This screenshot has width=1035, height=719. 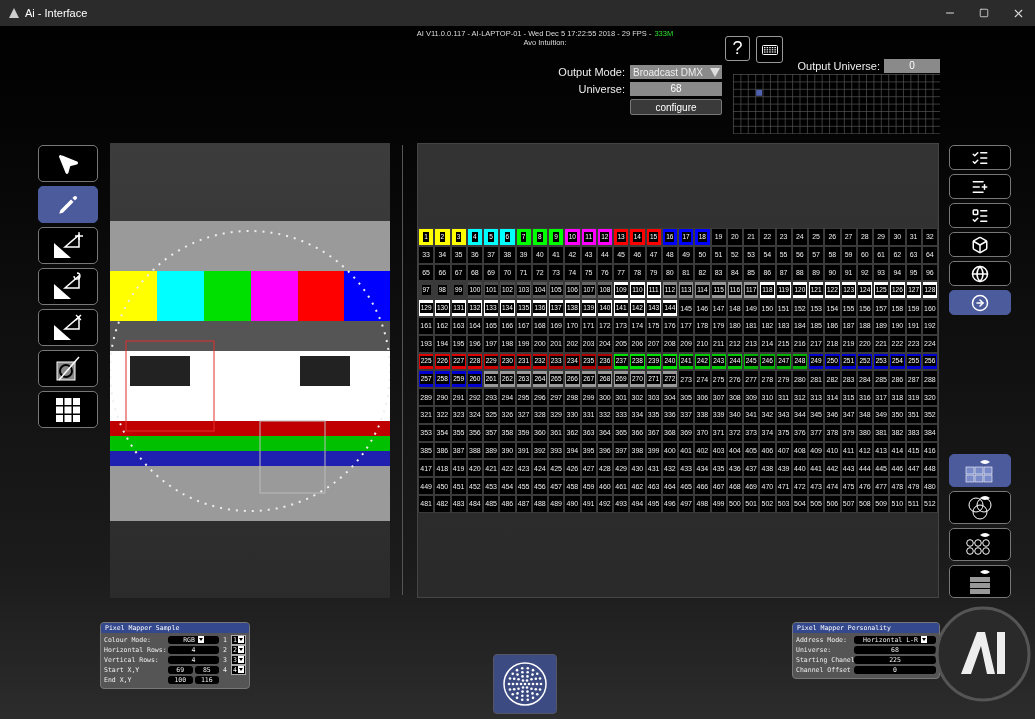 I want to click on exit-icon, so click(x=980, y=302).